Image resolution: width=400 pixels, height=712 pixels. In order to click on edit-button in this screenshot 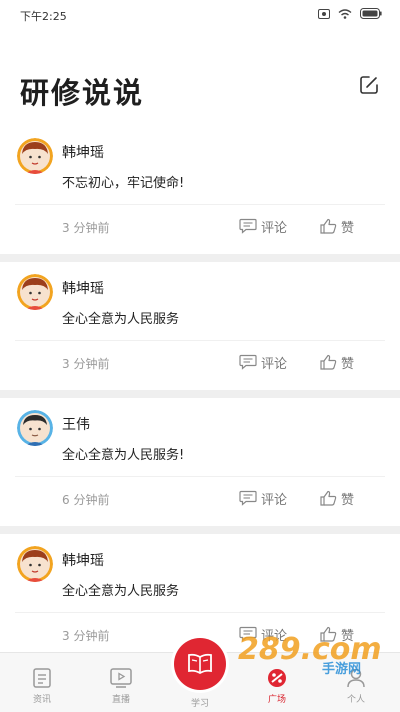, I will do `click(369, 85)`.